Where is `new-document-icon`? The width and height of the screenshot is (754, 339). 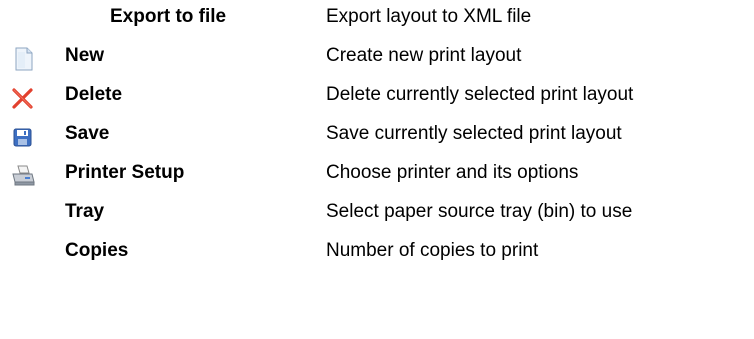 new-document-icon is located at coordinates (23, 59).